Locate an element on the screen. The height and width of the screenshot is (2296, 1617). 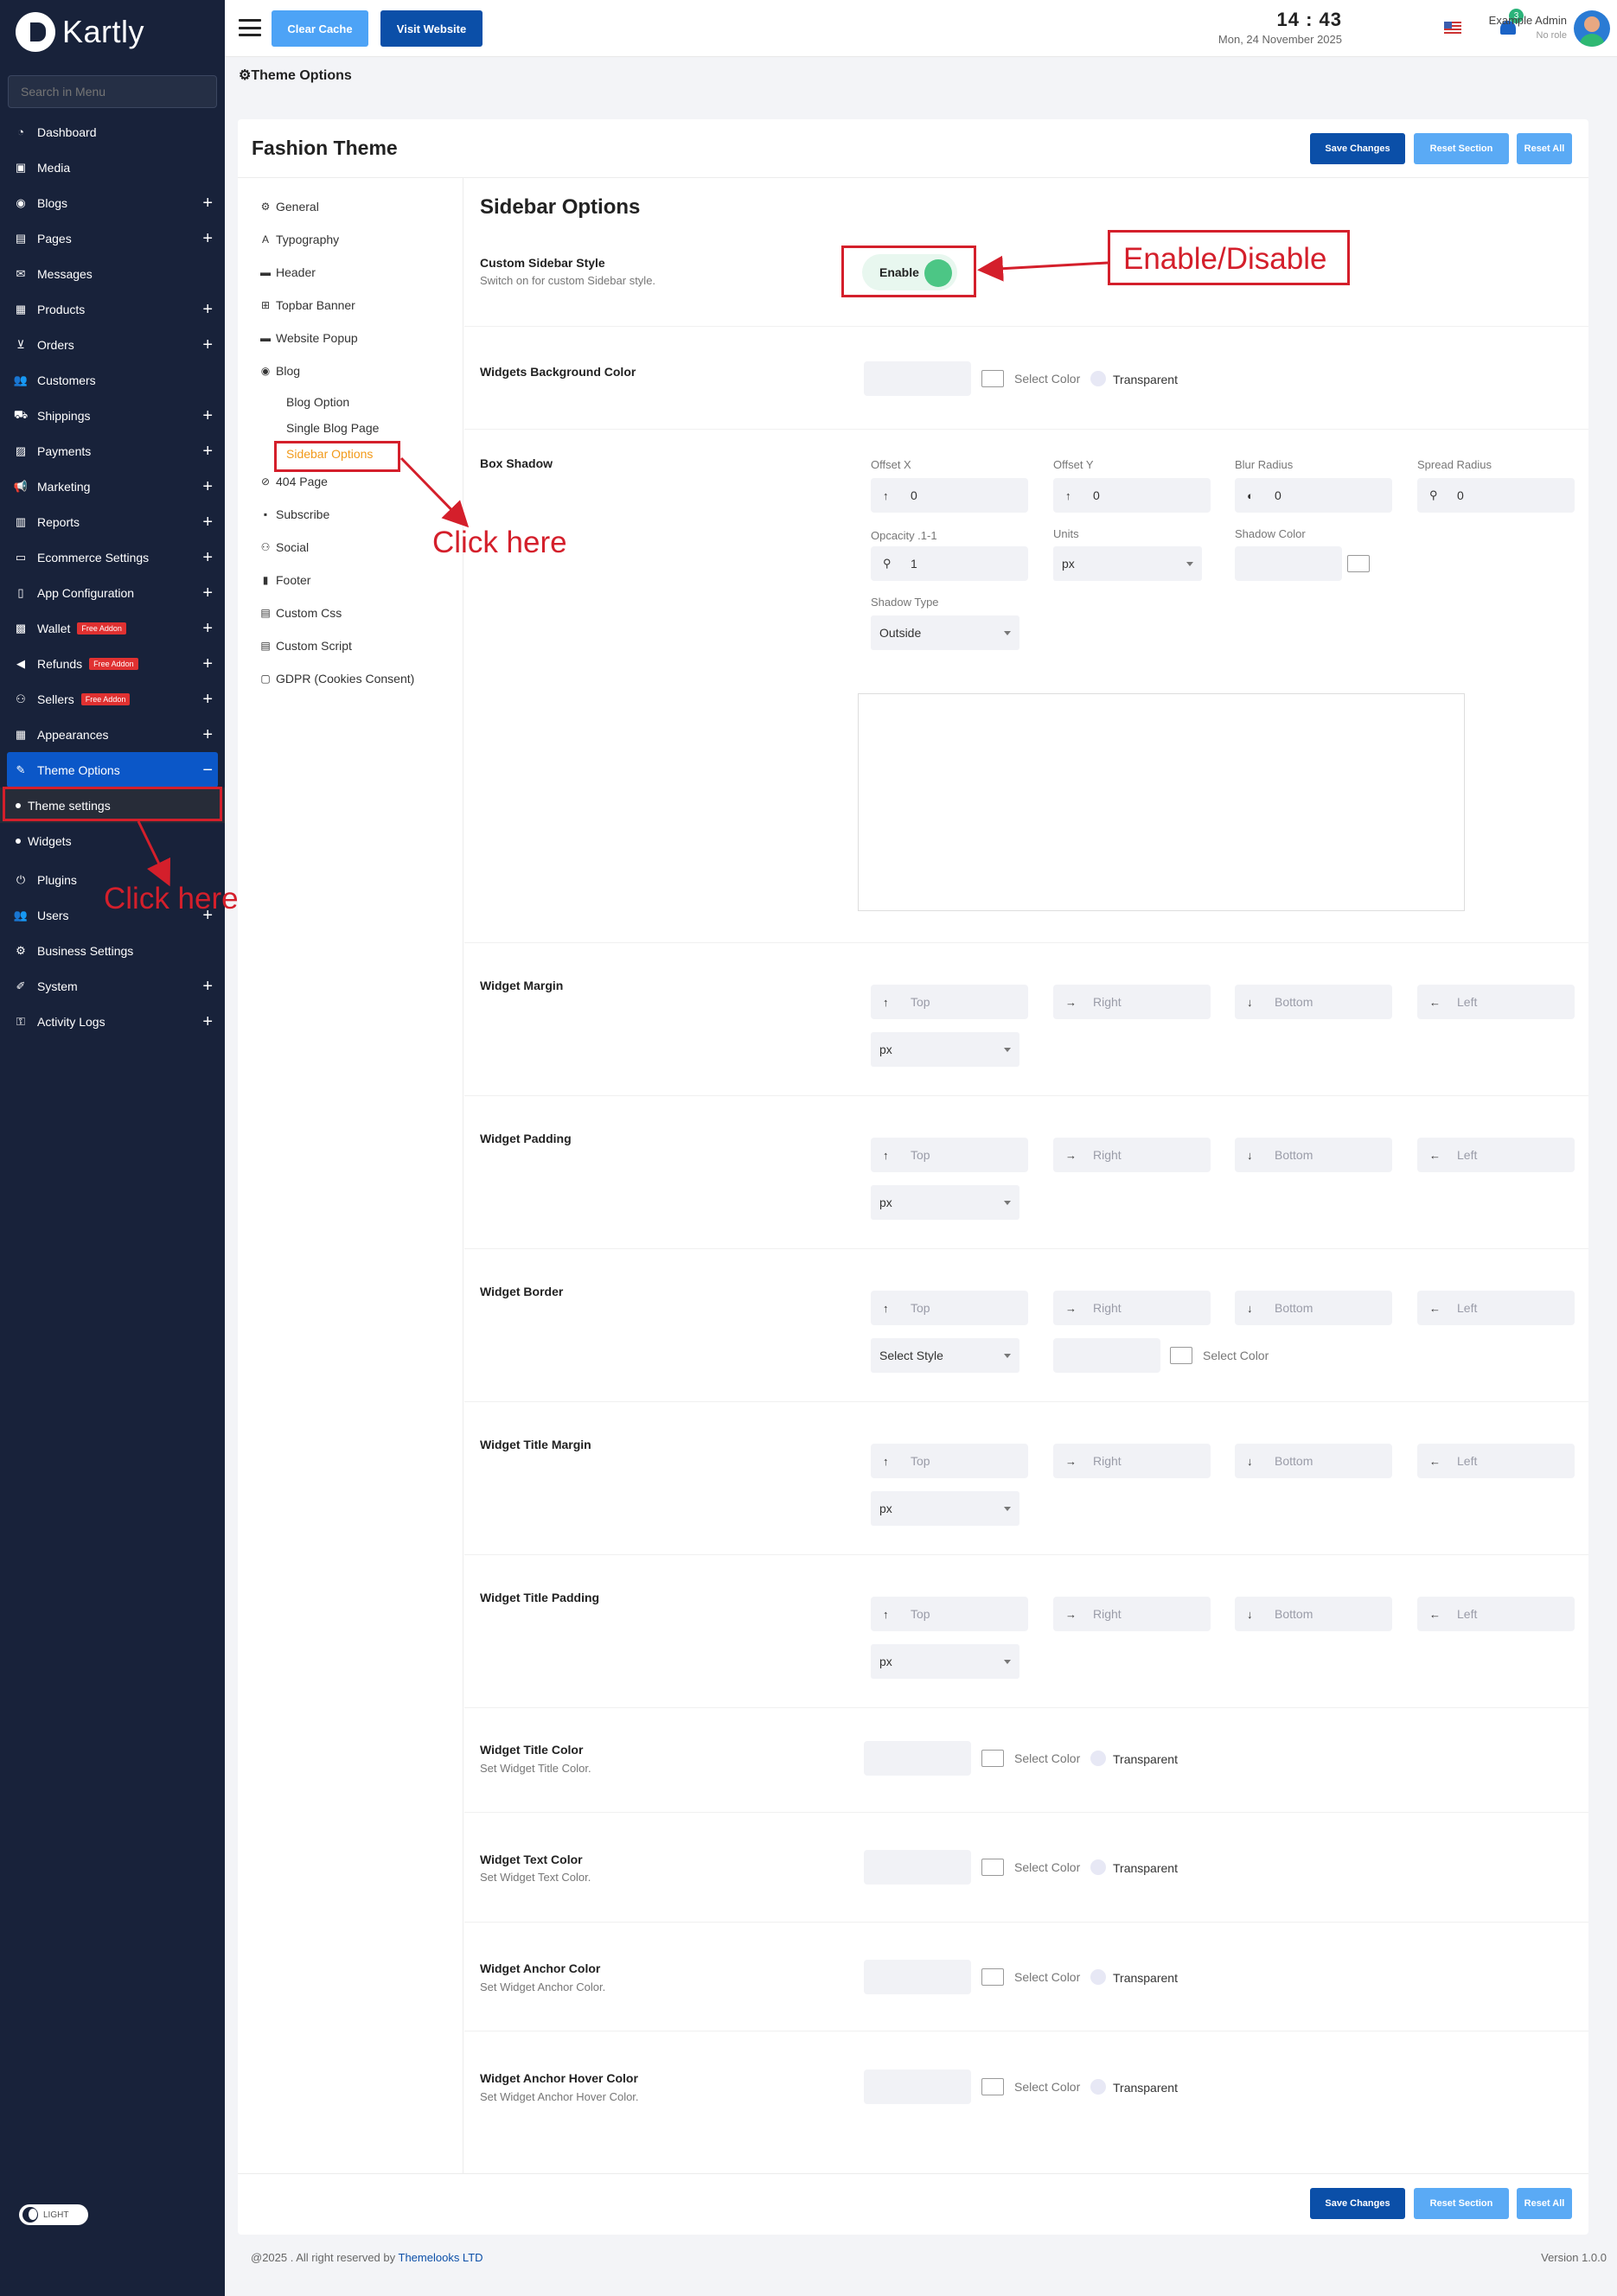
spread-radius-input: ⚲ 0 is located at coordinates (1496, 495).